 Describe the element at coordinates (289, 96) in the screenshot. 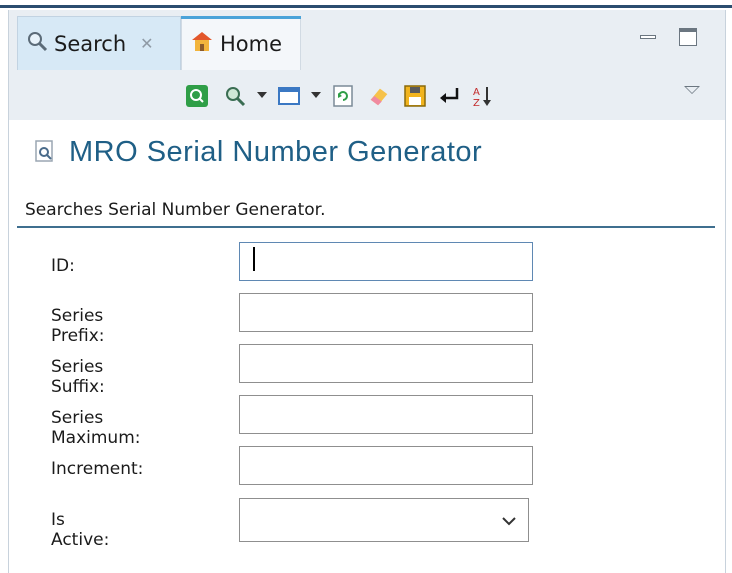

I see `window-icon` at that location.